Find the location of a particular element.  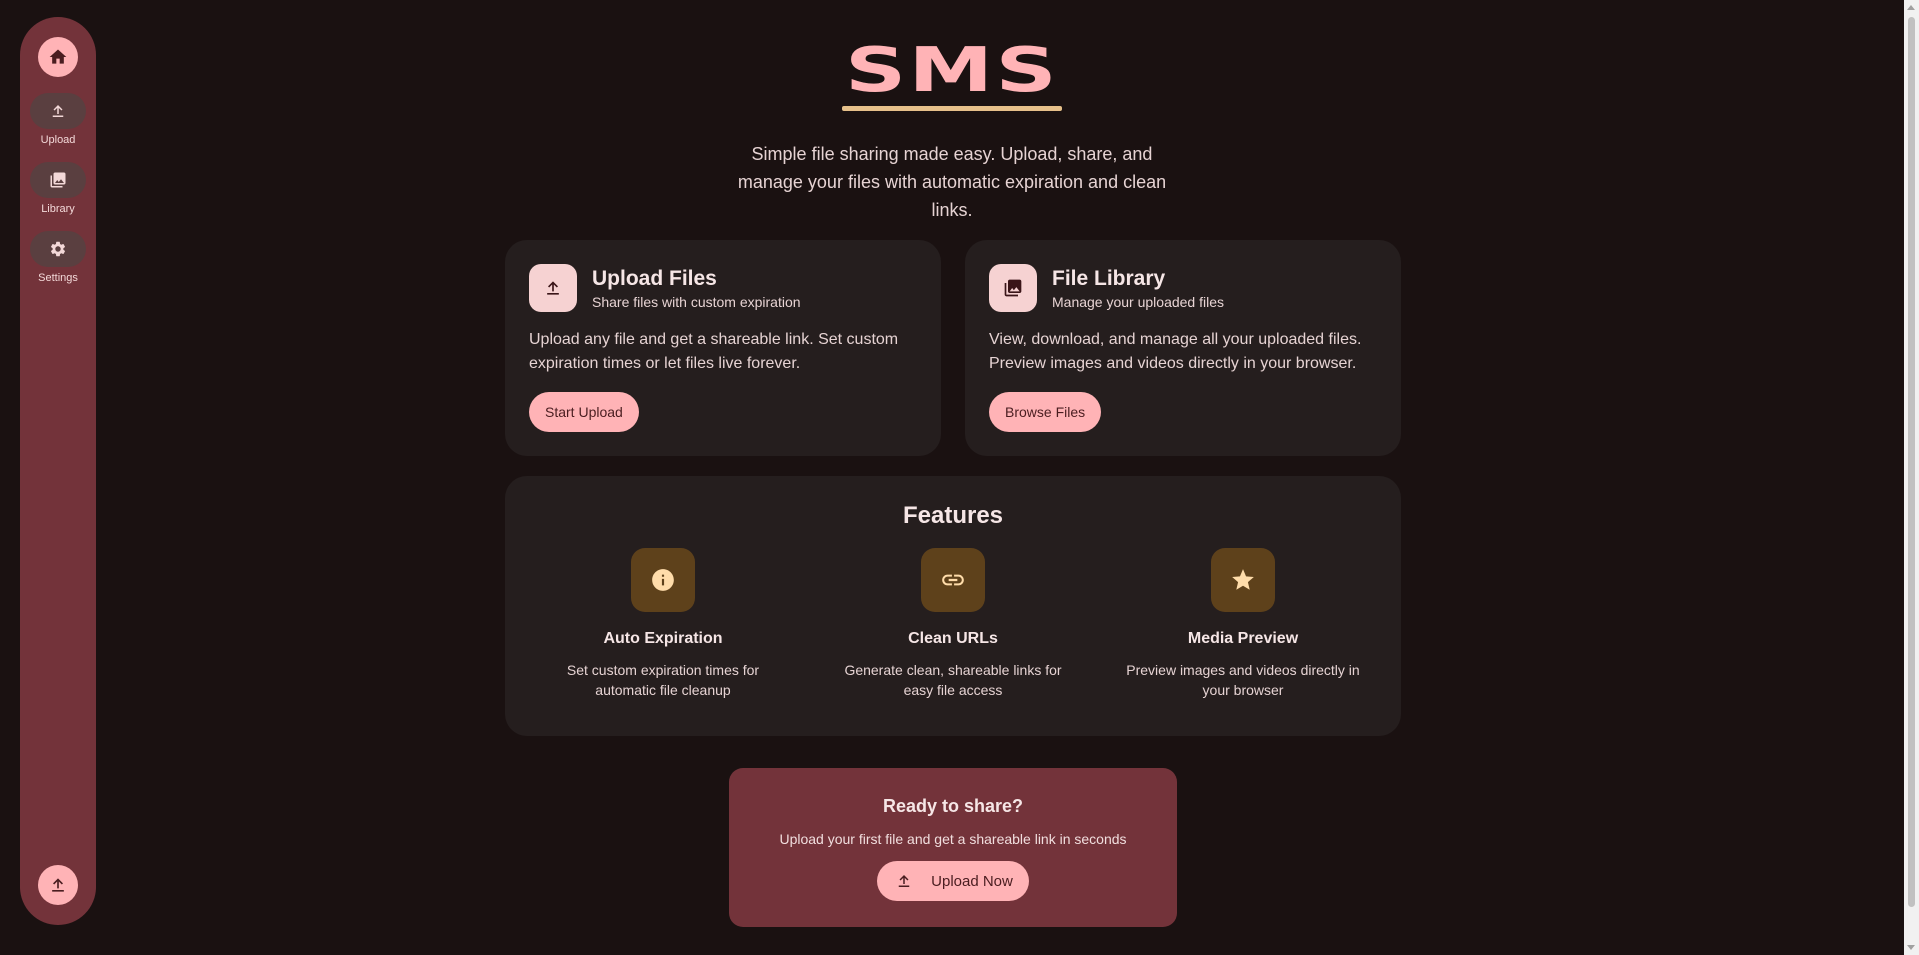

scroll-up-arrow-icon is located at coordinates (1911, 7).